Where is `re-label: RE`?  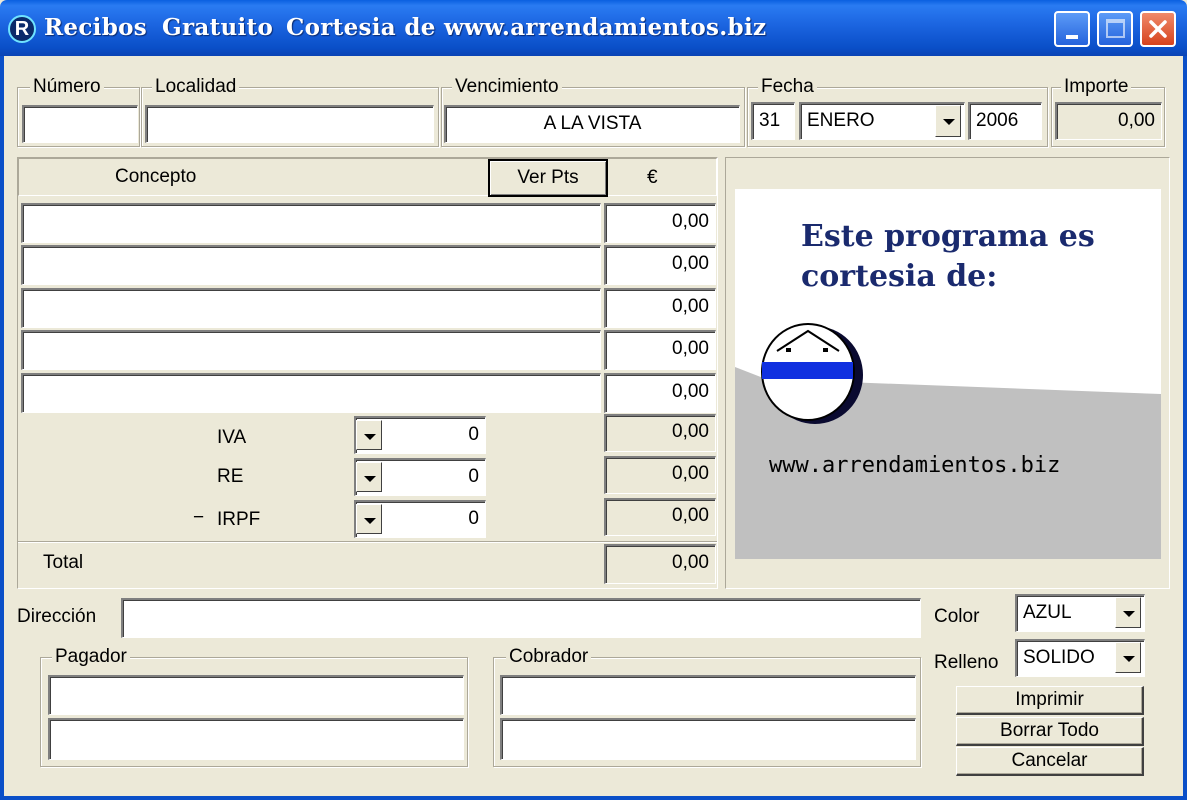 re-label: RE is located at coordinates (230, 476).